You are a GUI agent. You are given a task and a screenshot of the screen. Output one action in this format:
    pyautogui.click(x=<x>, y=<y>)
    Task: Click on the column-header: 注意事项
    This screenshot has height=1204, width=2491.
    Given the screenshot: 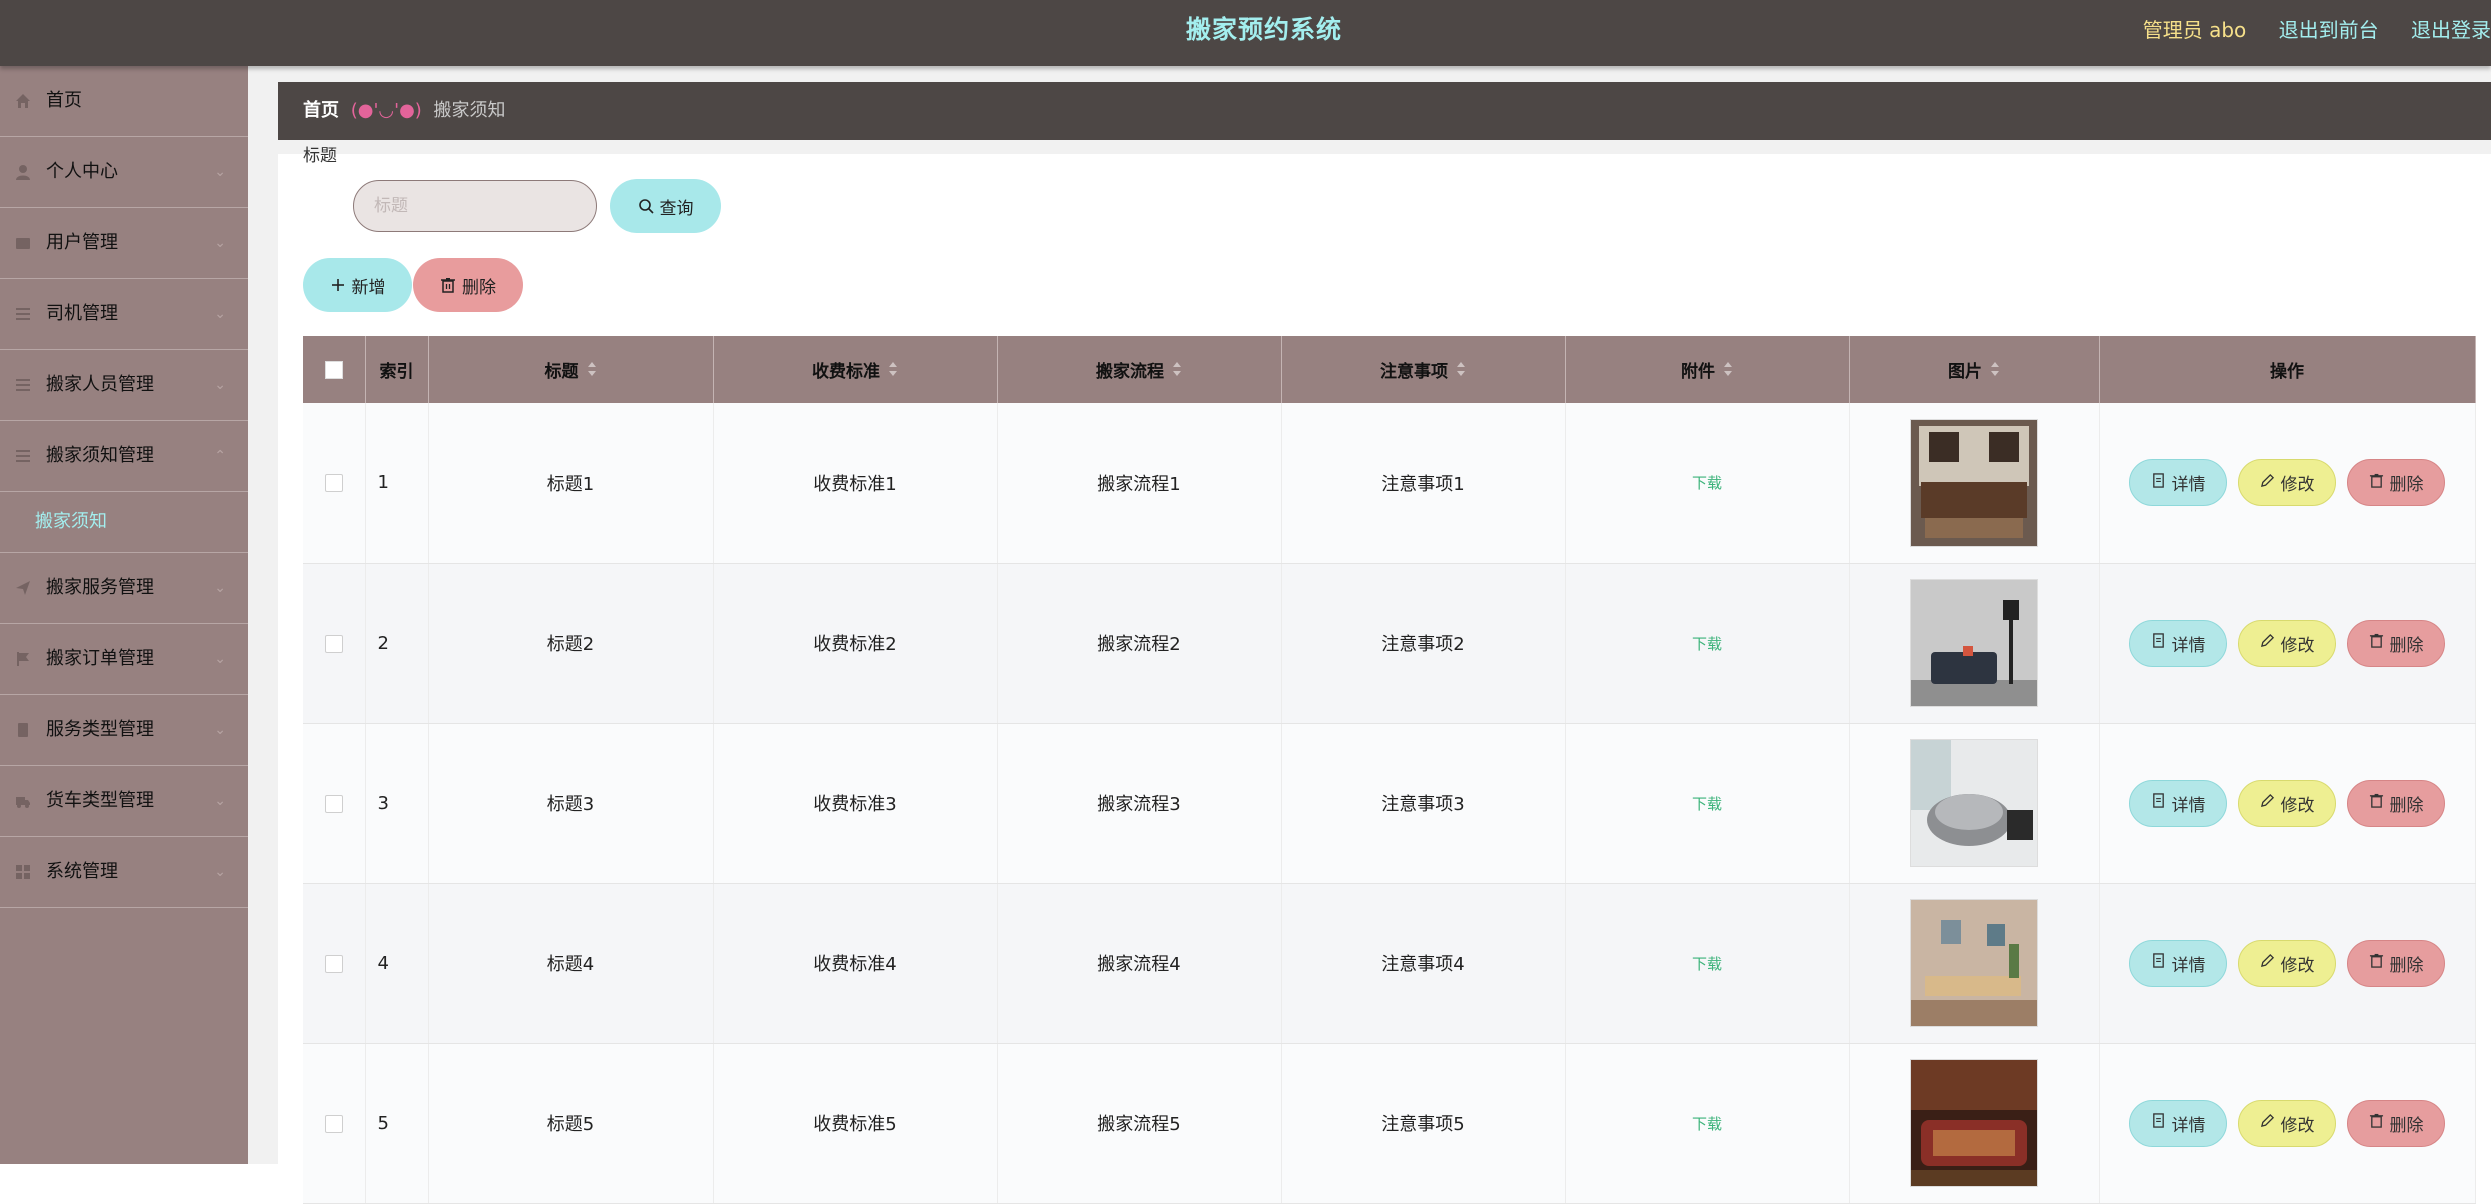 What is the action you would take?
    pyautogui.click(x=1423, y=369)
    